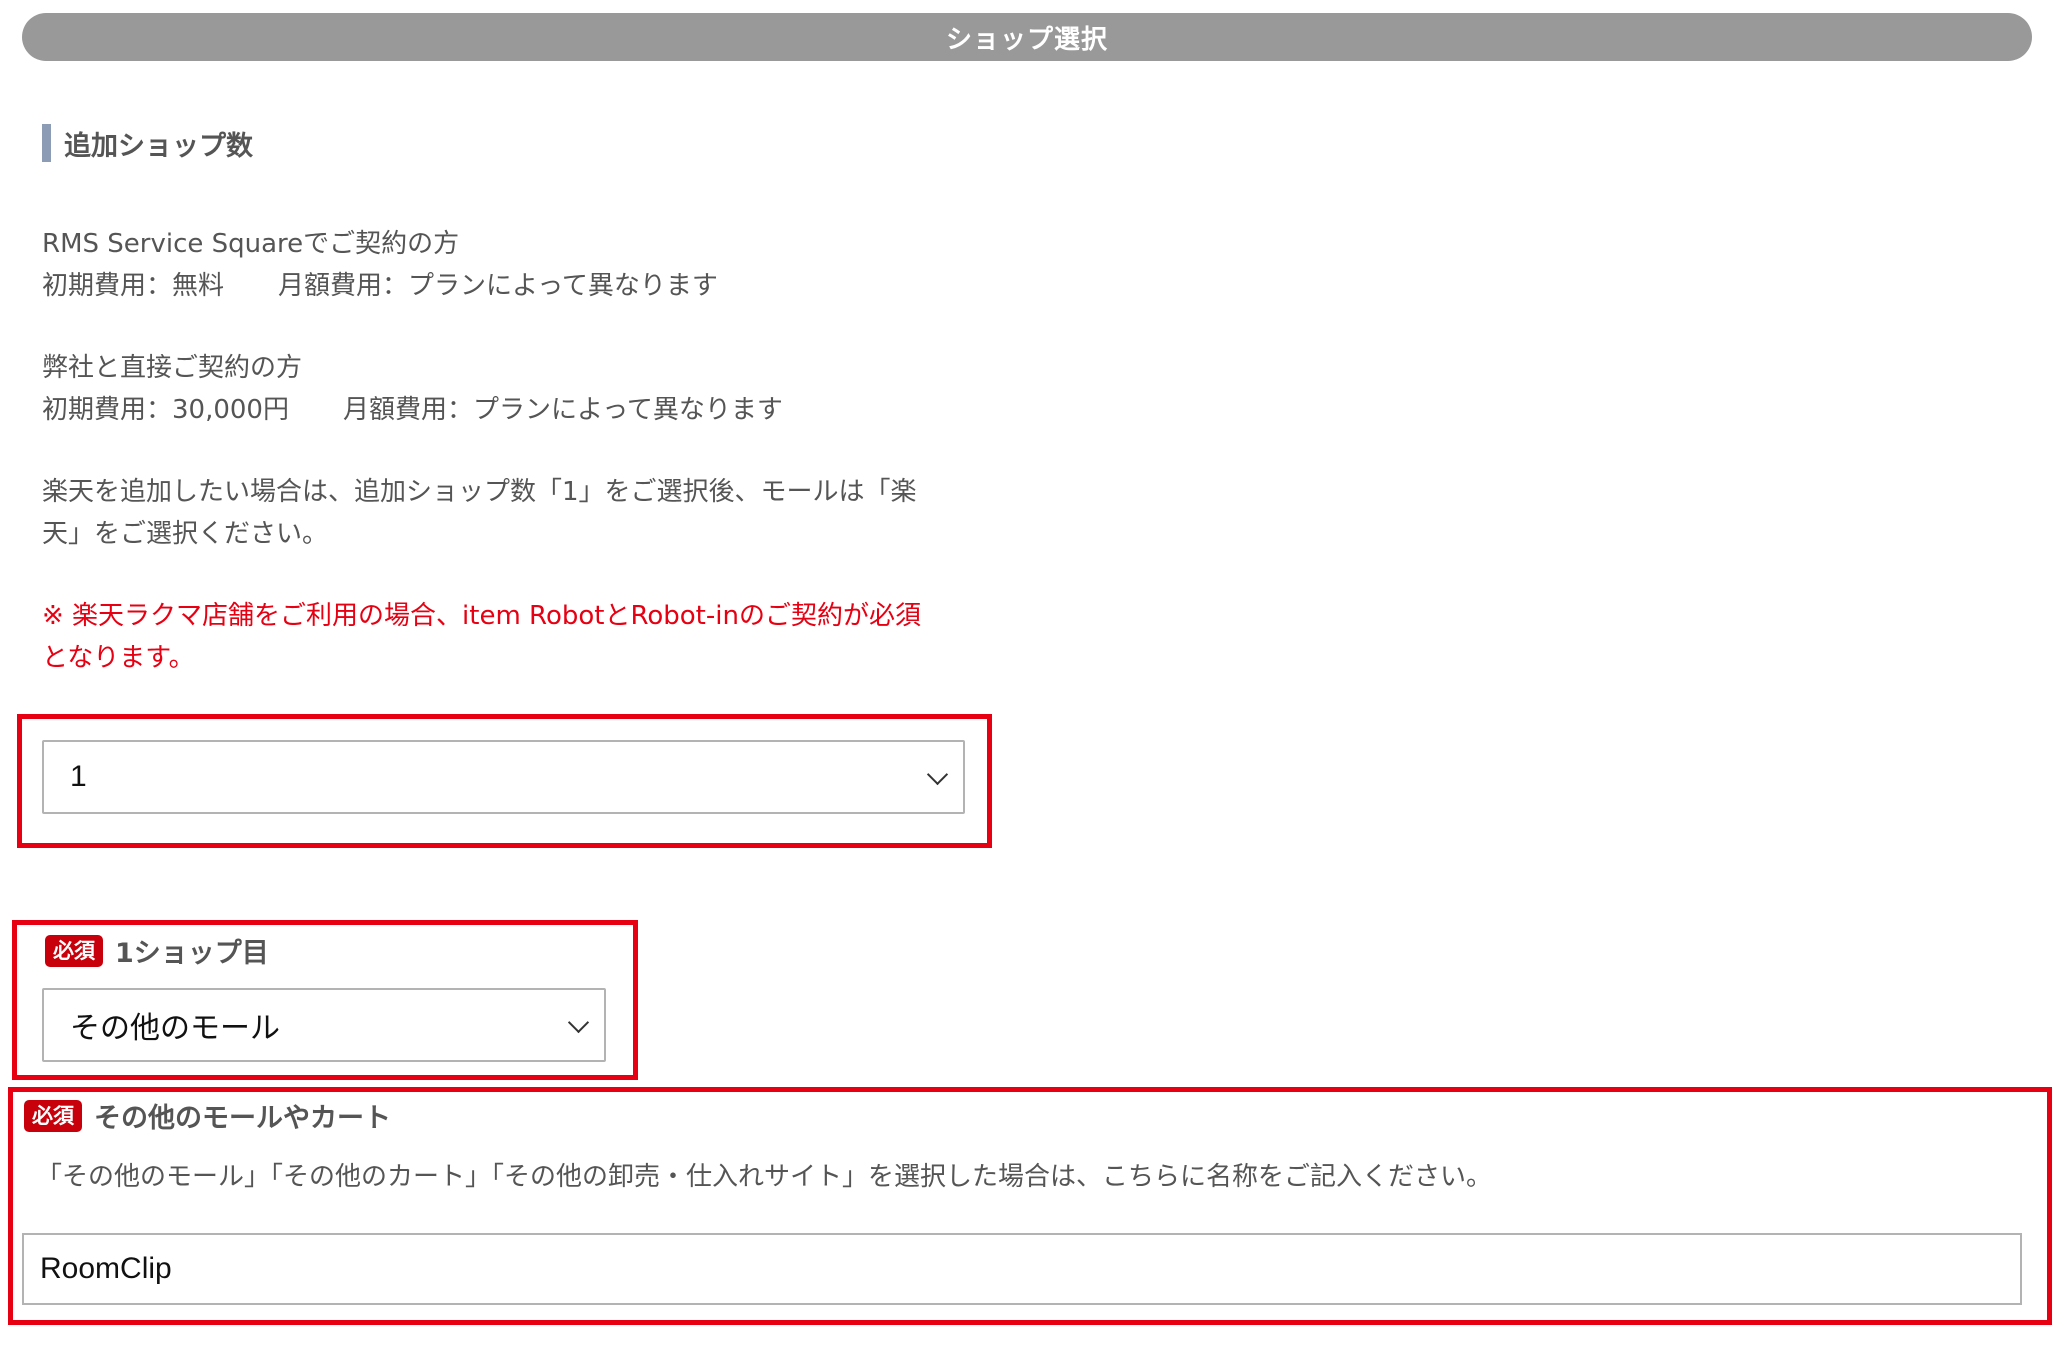 The height and width of the screenshot is (1352, 2058). I want to click on section-header: ショップ選択, so click(1027, 37).